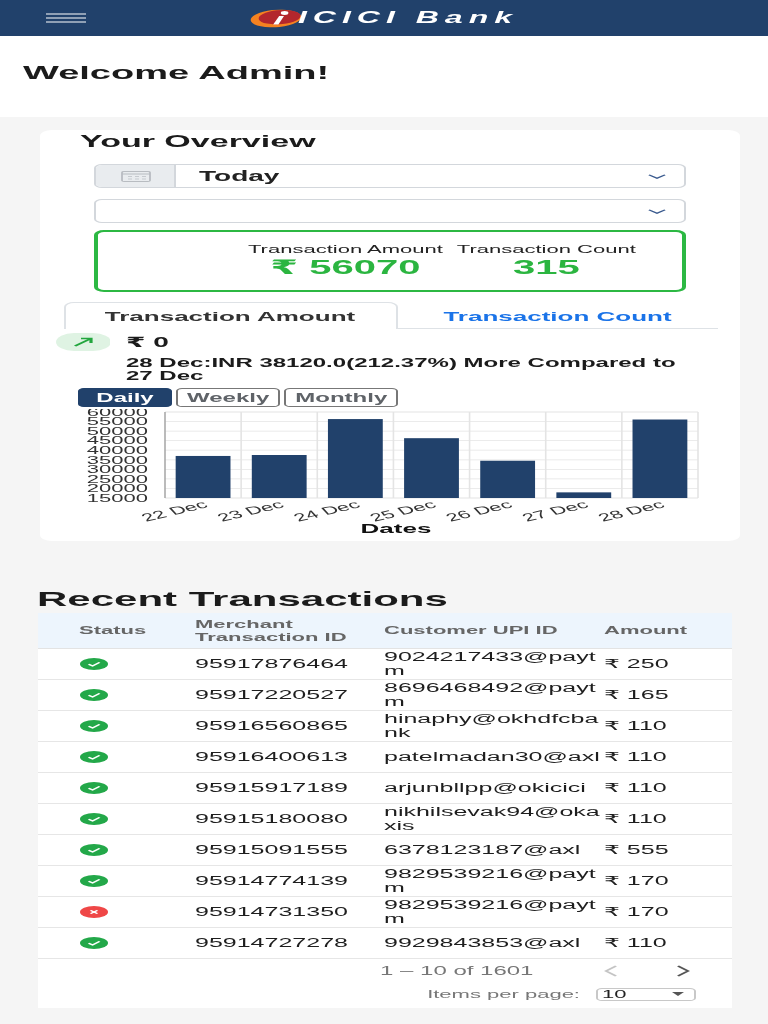  Describe the element at coordinates (271, 630) in the screenshot. I see `column-header: Merchant Transaction ID` at that location.